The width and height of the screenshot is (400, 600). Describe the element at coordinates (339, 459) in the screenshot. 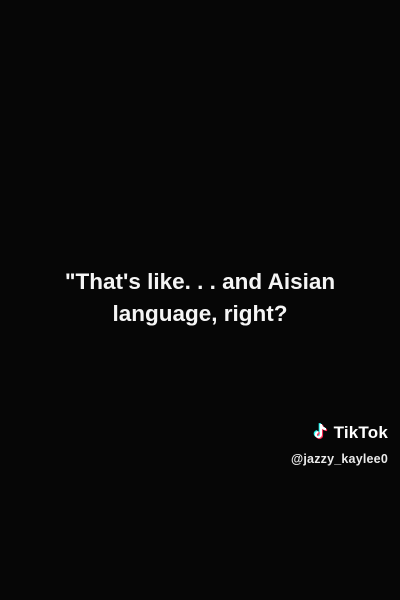

I see `creator-handle: @jazzy_kaylee0` at that location.